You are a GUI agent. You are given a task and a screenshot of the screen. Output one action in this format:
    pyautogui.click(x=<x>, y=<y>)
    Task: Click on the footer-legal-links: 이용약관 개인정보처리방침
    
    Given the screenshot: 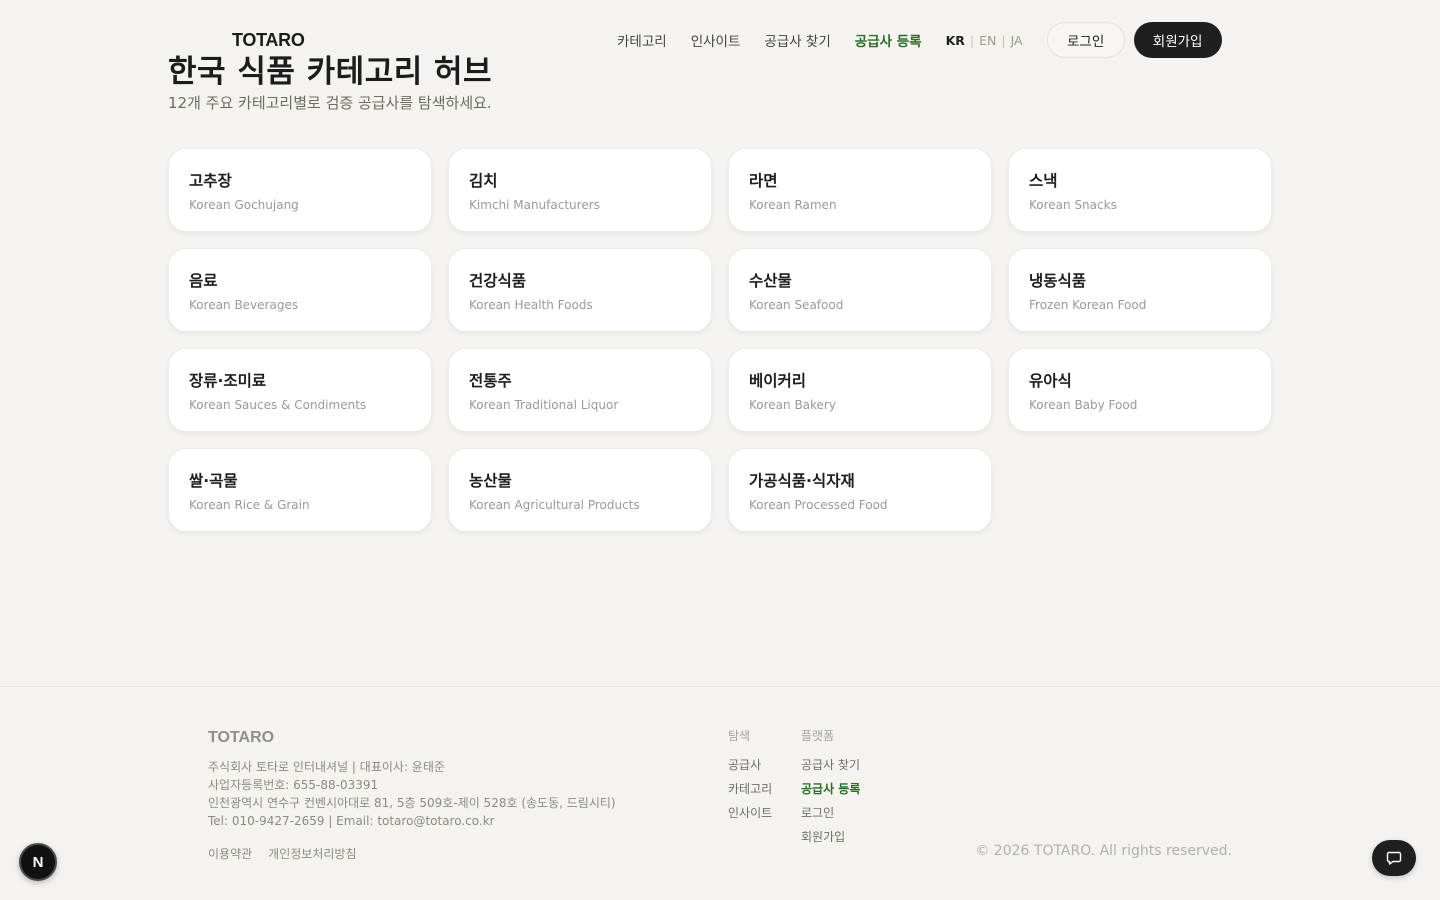 What is the action you would take?
    pyautogui.click(x=282, y=853)
    